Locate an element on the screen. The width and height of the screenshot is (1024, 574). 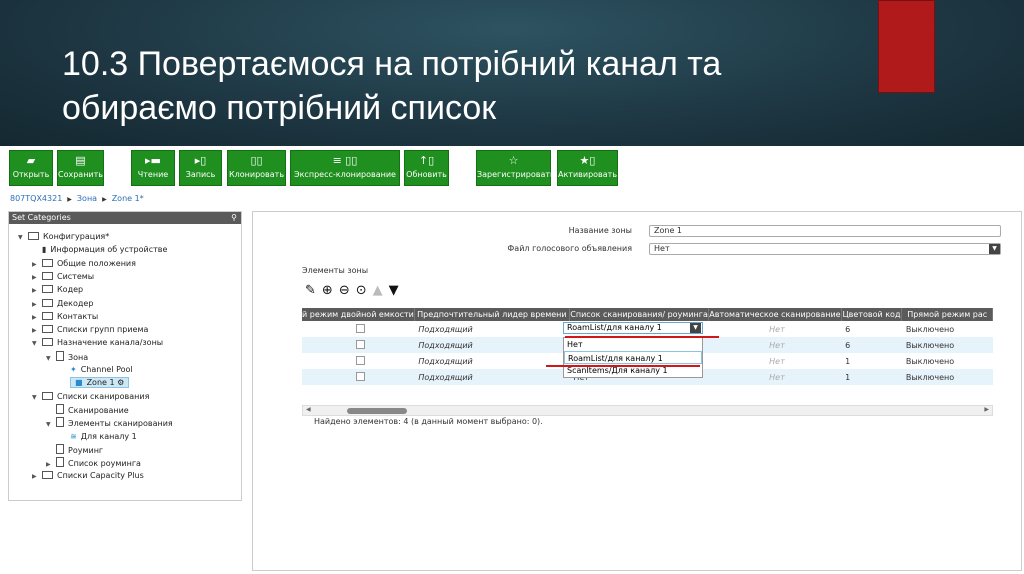
tree-item-label: Информация об устройстве is located at coordinates (109, 250).